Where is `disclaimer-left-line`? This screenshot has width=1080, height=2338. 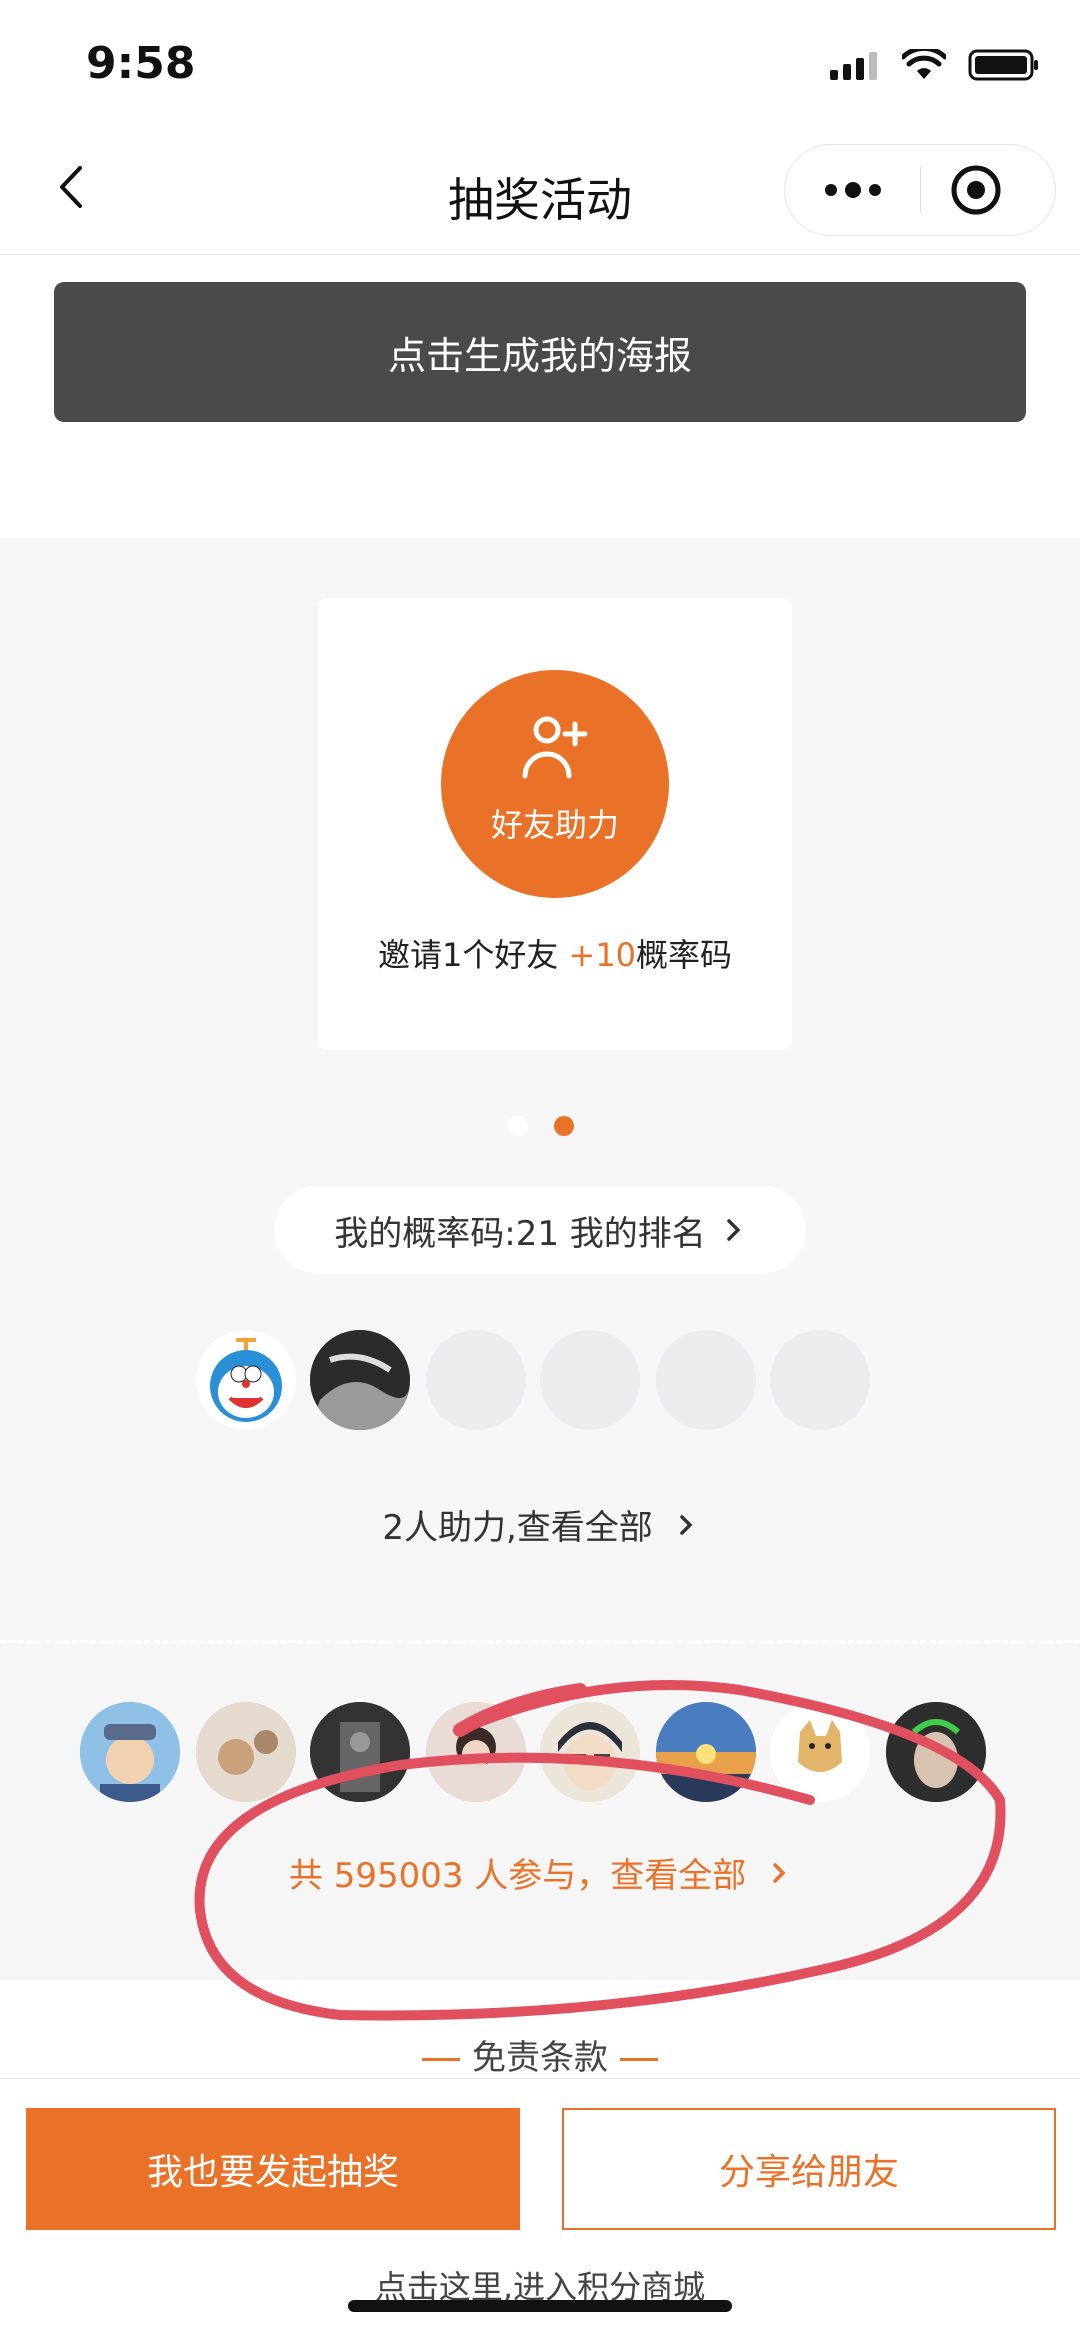
disclaimer-left-line is located at coordinates (441, 2059).